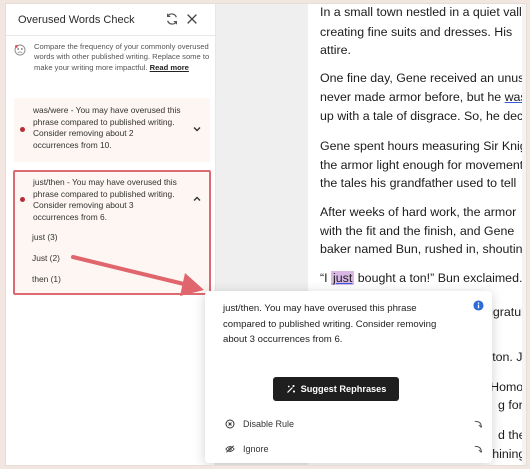 This screenshot has width=530, height=469. What do you see at coordinates (230, 424) in the screenshot?
I see `disable-icon` at bounding box center [230, 424].